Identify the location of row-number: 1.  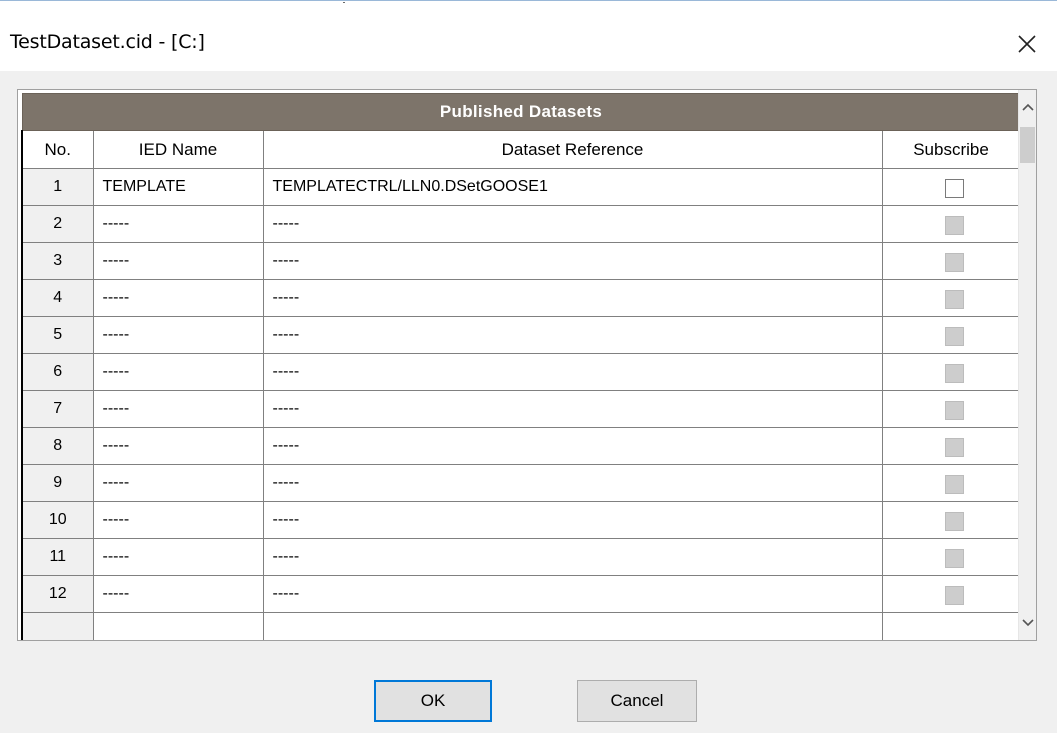
(57, 187).